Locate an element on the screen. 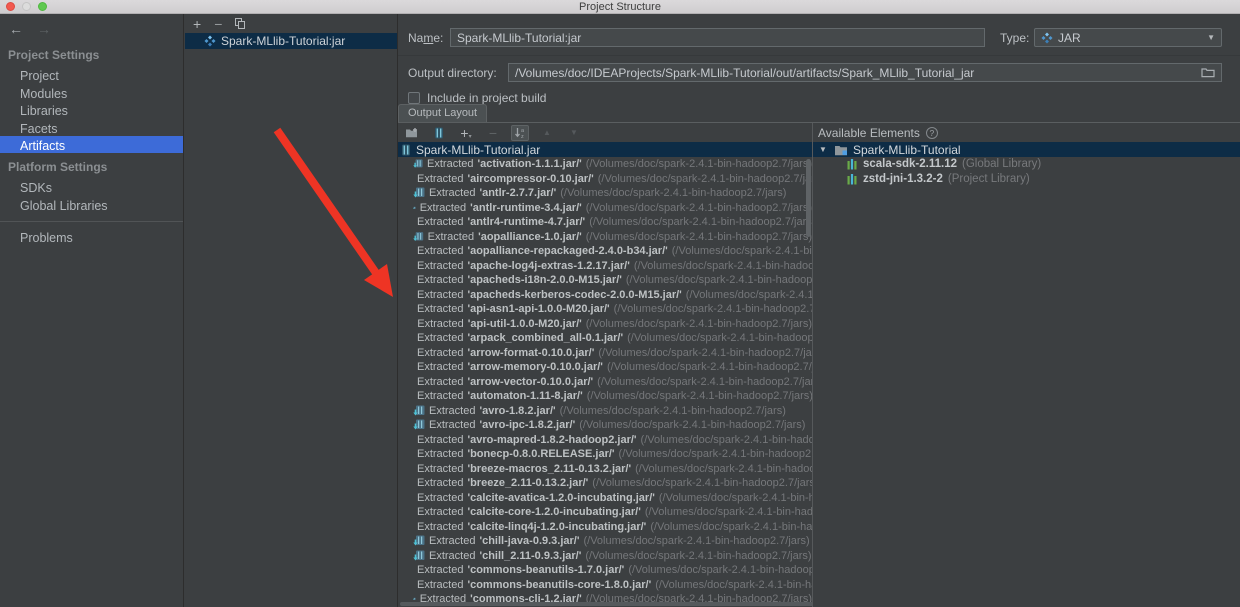 The height and width of the screenshot is (607, 1240). sidebar-header-platform-settings: Platform Settings is located at coordinates (58, 167).